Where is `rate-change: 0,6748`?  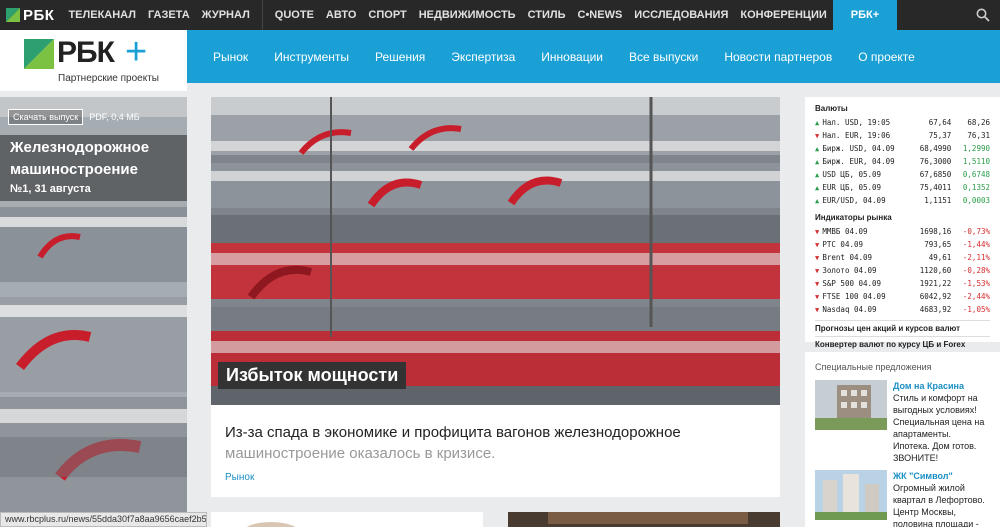 rate-change: 0,6748 is located at coordinates (976, 174).